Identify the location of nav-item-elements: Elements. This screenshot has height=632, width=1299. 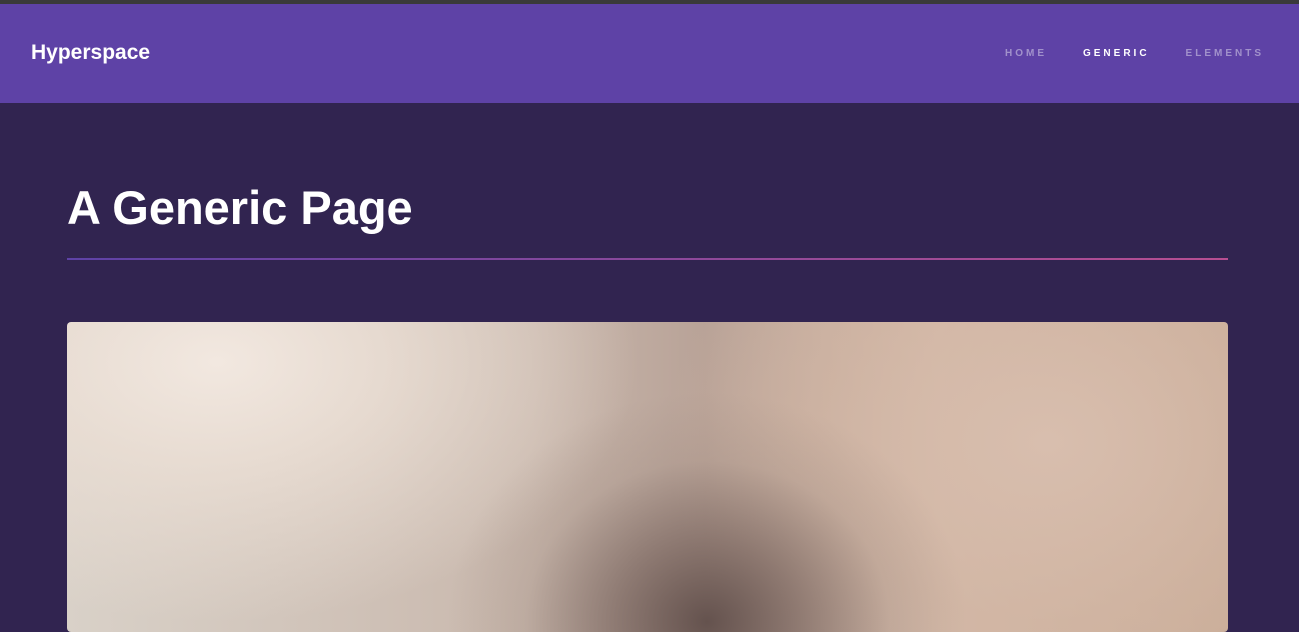
(1225, 54).